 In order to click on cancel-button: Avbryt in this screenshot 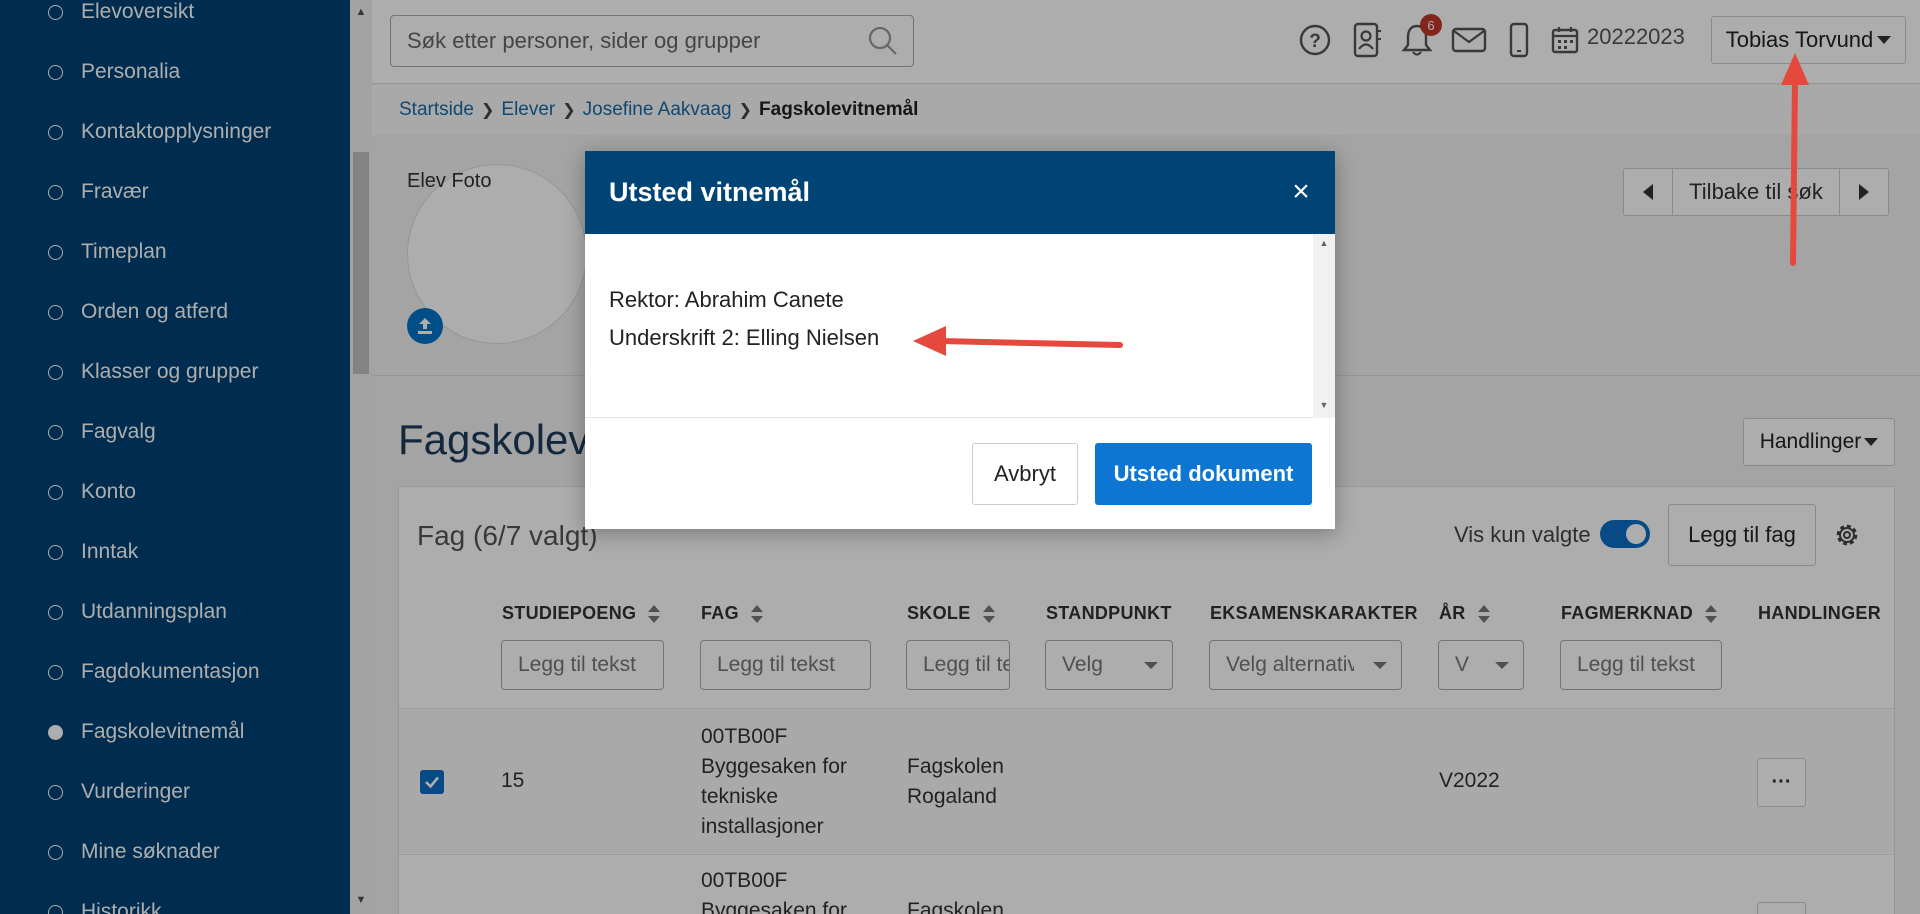, I will do `click(1025, 474)`.